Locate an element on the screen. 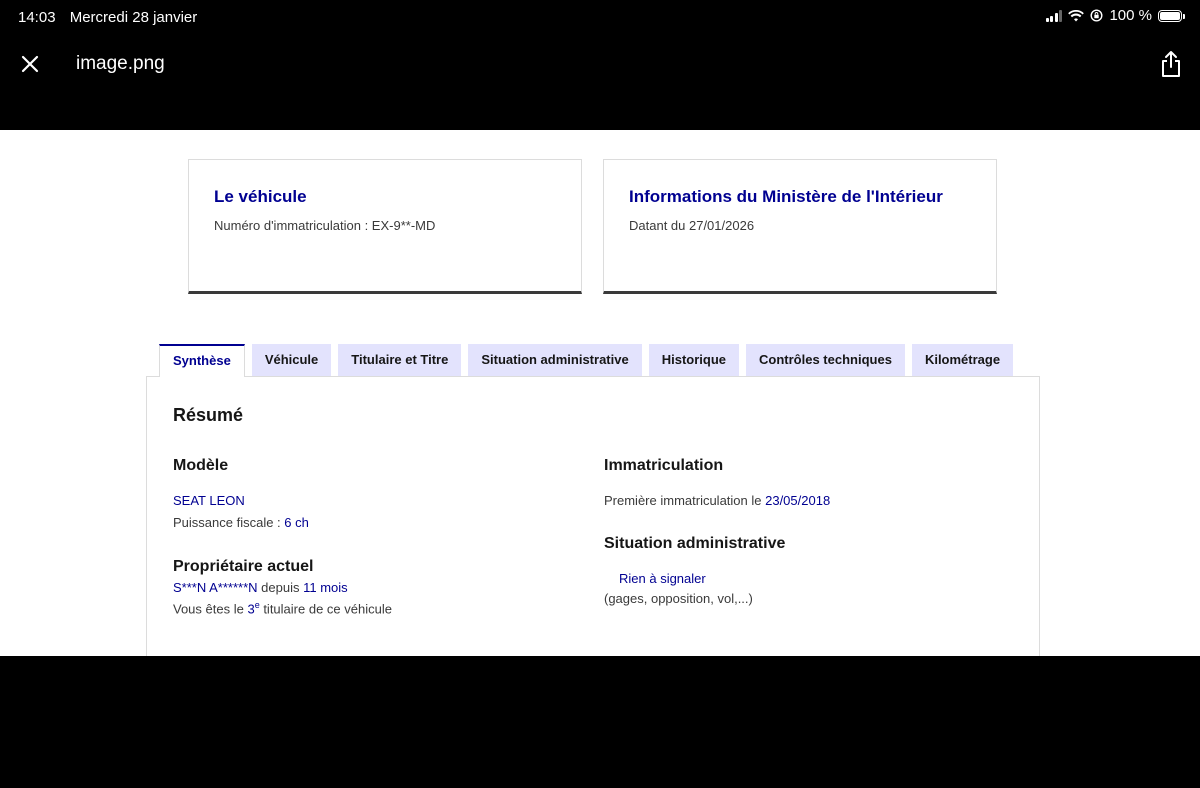 The image size is (1200, 788). holder-suffix: titulaire de ce véhicule is located at coordinates (325, 609).